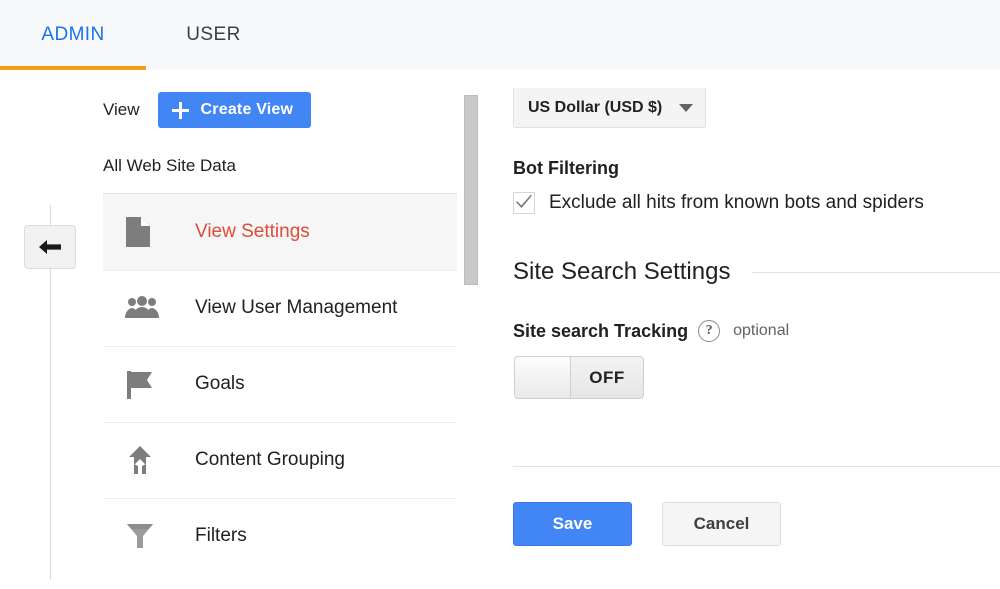 This screenshot has height=589, width=1000. Describe the element at coordinates (622, 271) in the screenshot. I see `site-search-section-title: Site Search Settings` at that location.